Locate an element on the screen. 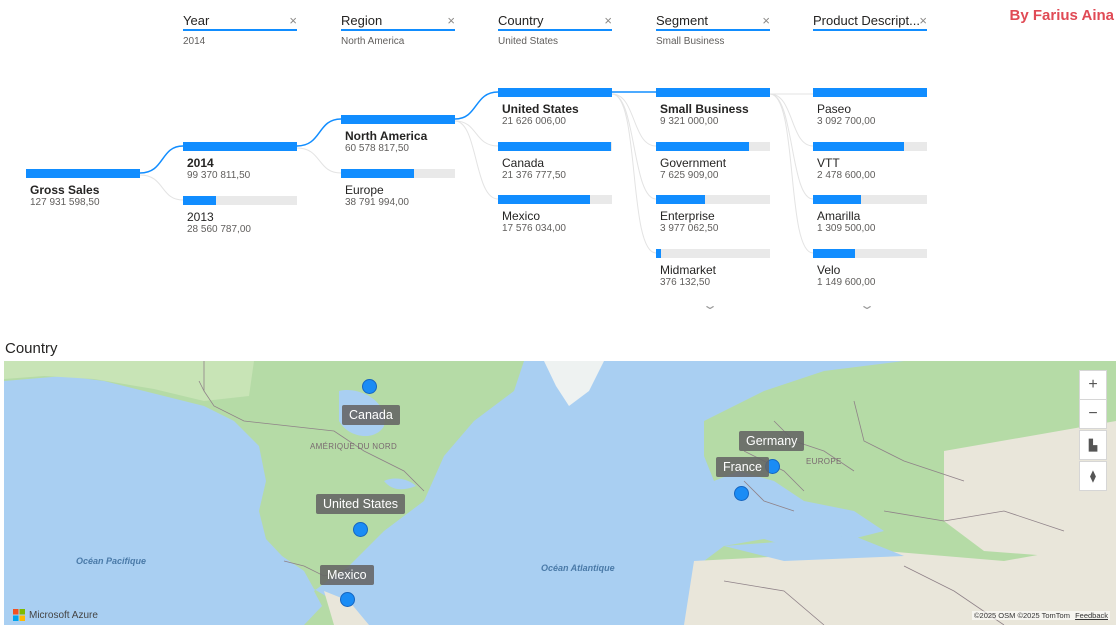 Image resolution: width=1120 pixels, height=627 pixels. map-bubble-mexico is located at coordinates (347, 599).